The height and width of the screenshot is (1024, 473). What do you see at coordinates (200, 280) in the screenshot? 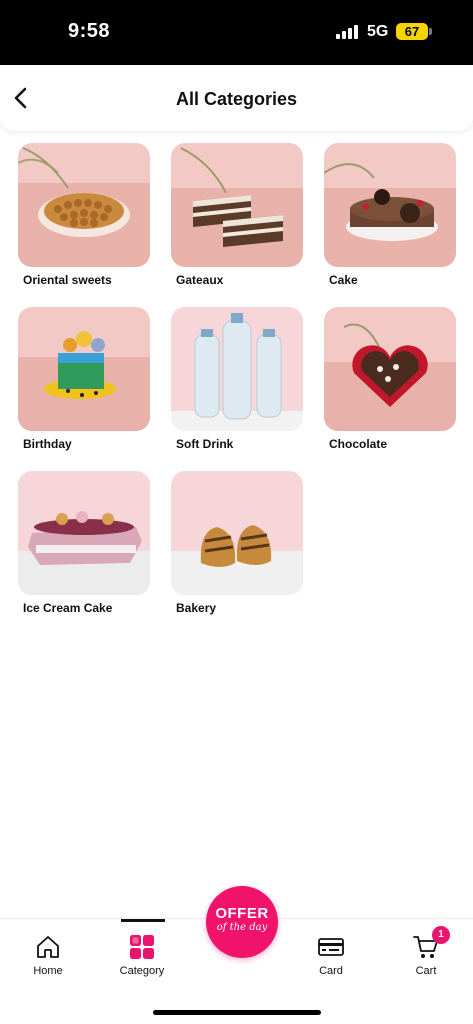
I see `category-label: Gateaux` at bounding box center [200, 280].